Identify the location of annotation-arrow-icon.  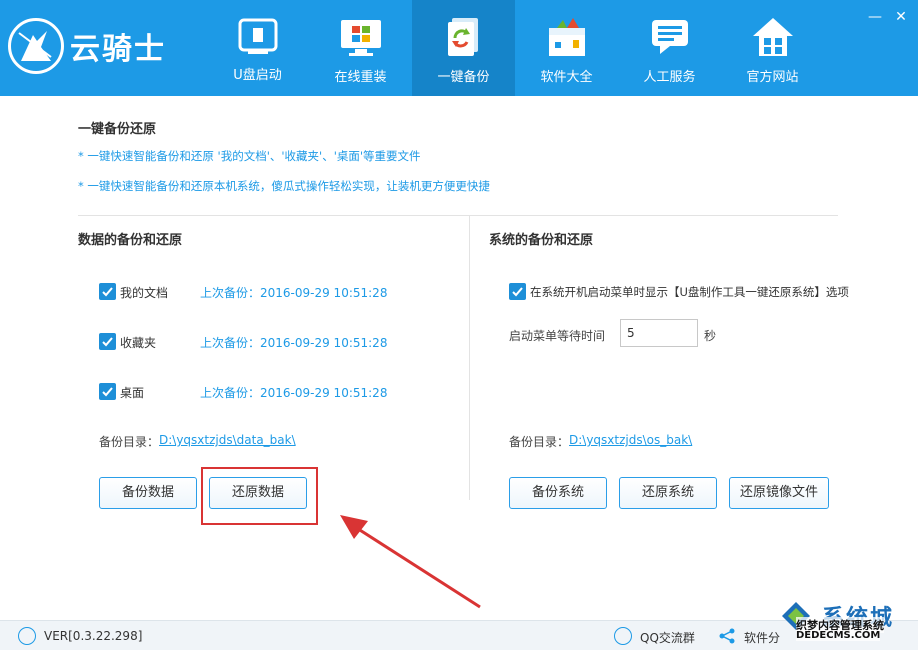
(410, 562).